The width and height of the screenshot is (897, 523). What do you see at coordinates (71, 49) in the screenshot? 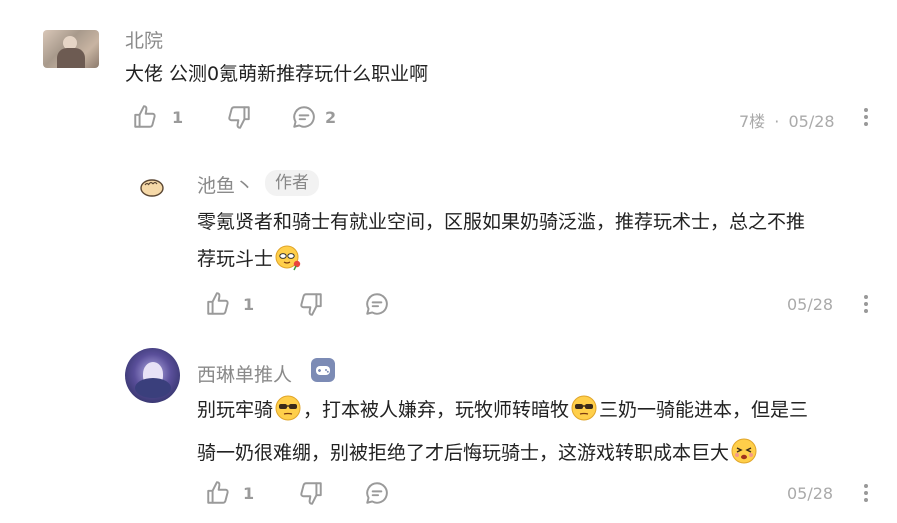
I see `avatar-beiyuan` at bounding box center [71, 49].